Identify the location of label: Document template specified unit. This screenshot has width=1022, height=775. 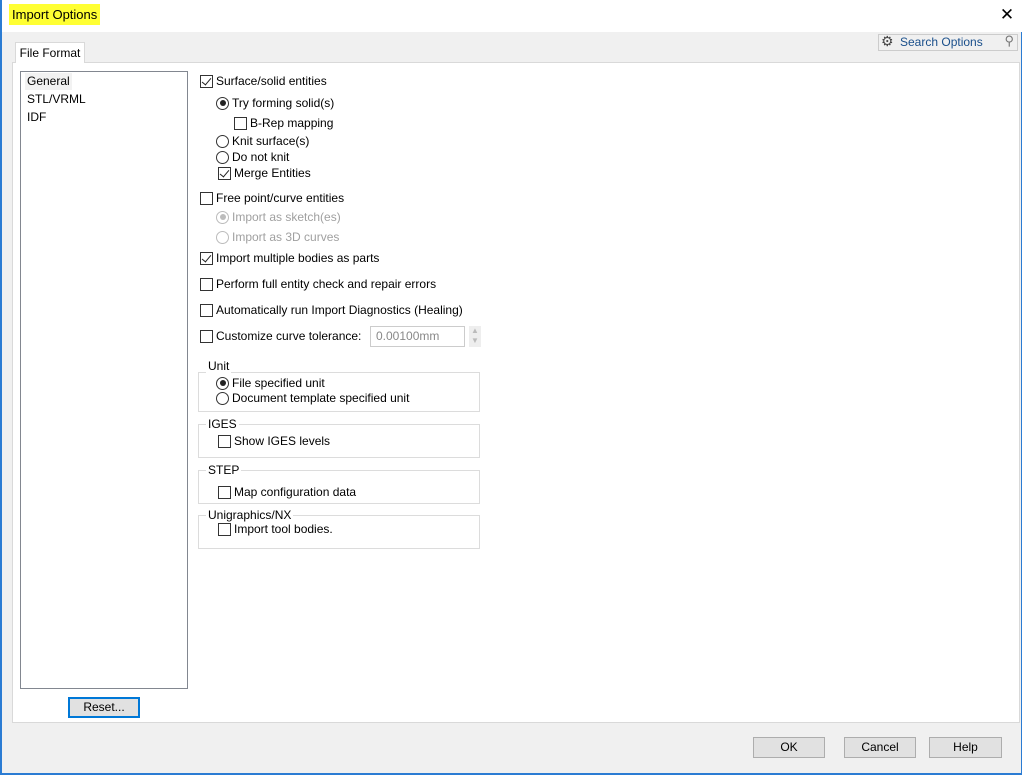
(321, 398).